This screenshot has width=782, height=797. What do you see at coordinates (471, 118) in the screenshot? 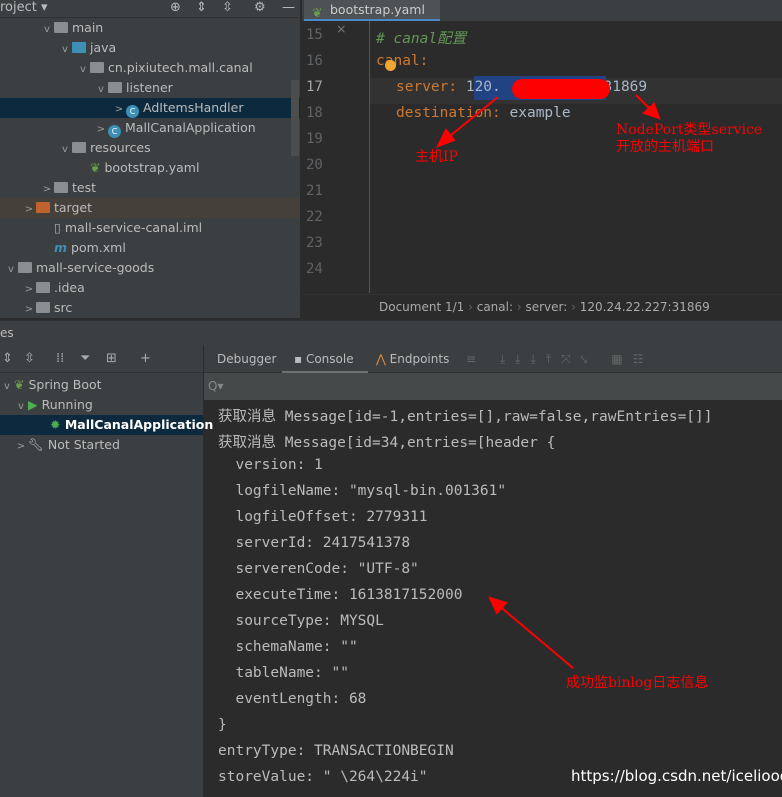
I see `arrow-host-ip` at bounding box center [471, 118].